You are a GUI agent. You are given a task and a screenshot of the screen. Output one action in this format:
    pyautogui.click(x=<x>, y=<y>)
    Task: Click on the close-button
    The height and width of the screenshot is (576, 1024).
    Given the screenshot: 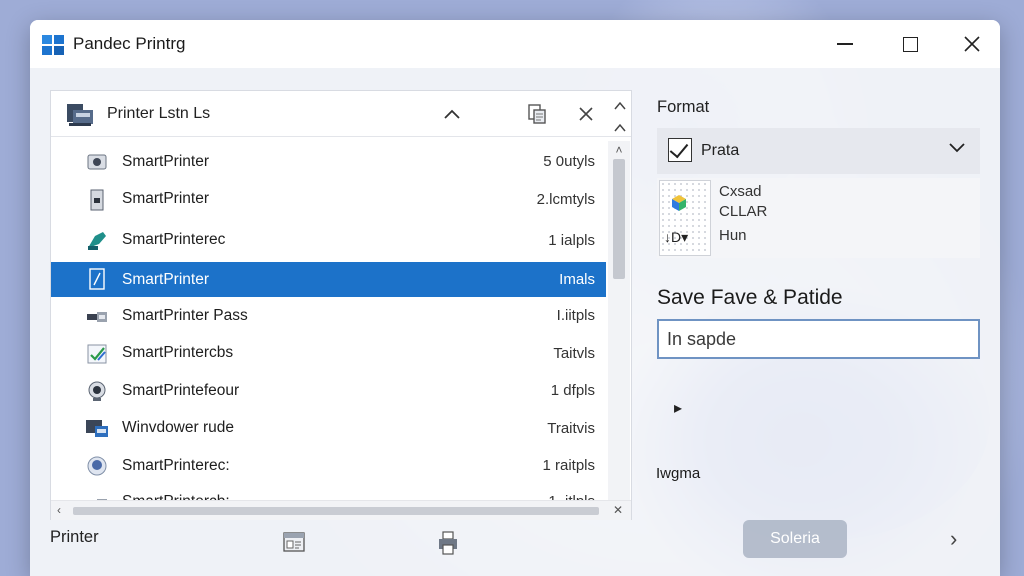 What is the action you would take?
    pyautogui.click(x=971, y=44)
    